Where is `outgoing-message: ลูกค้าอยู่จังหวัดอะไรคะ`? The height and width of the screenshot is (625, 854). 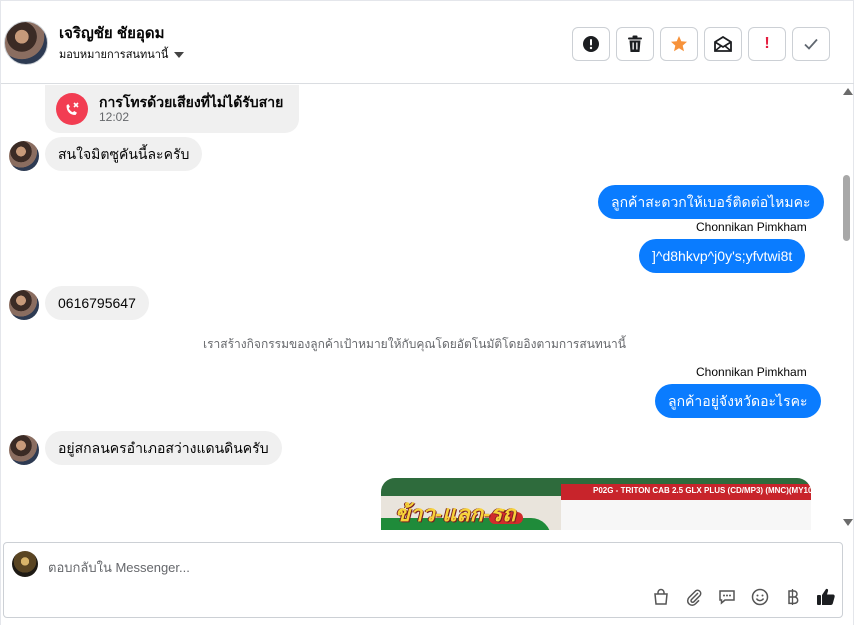
outgoing-message: ลูกค้าอยู่จังหวัดอะไรคะ is located at coordinates (738, 401).